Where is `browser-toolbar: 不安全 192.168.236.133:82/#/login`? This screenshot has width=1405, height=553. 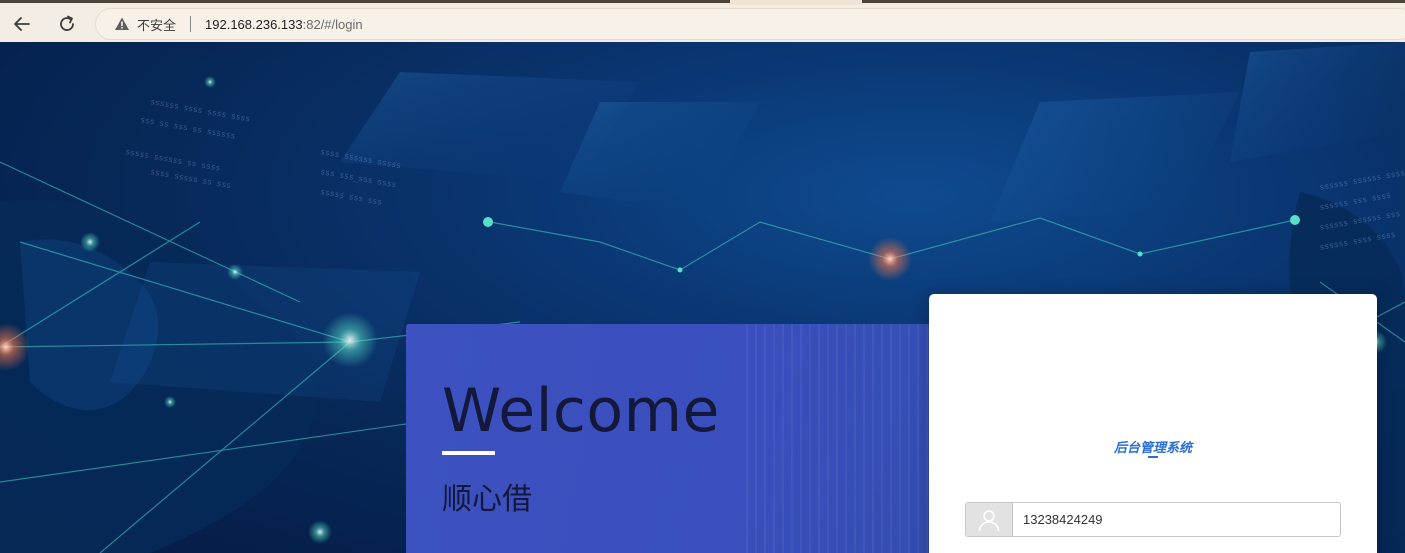
browser-toolbar: 不安全 192.168.236.133:82/#/login is located at coordinates (702, 21).